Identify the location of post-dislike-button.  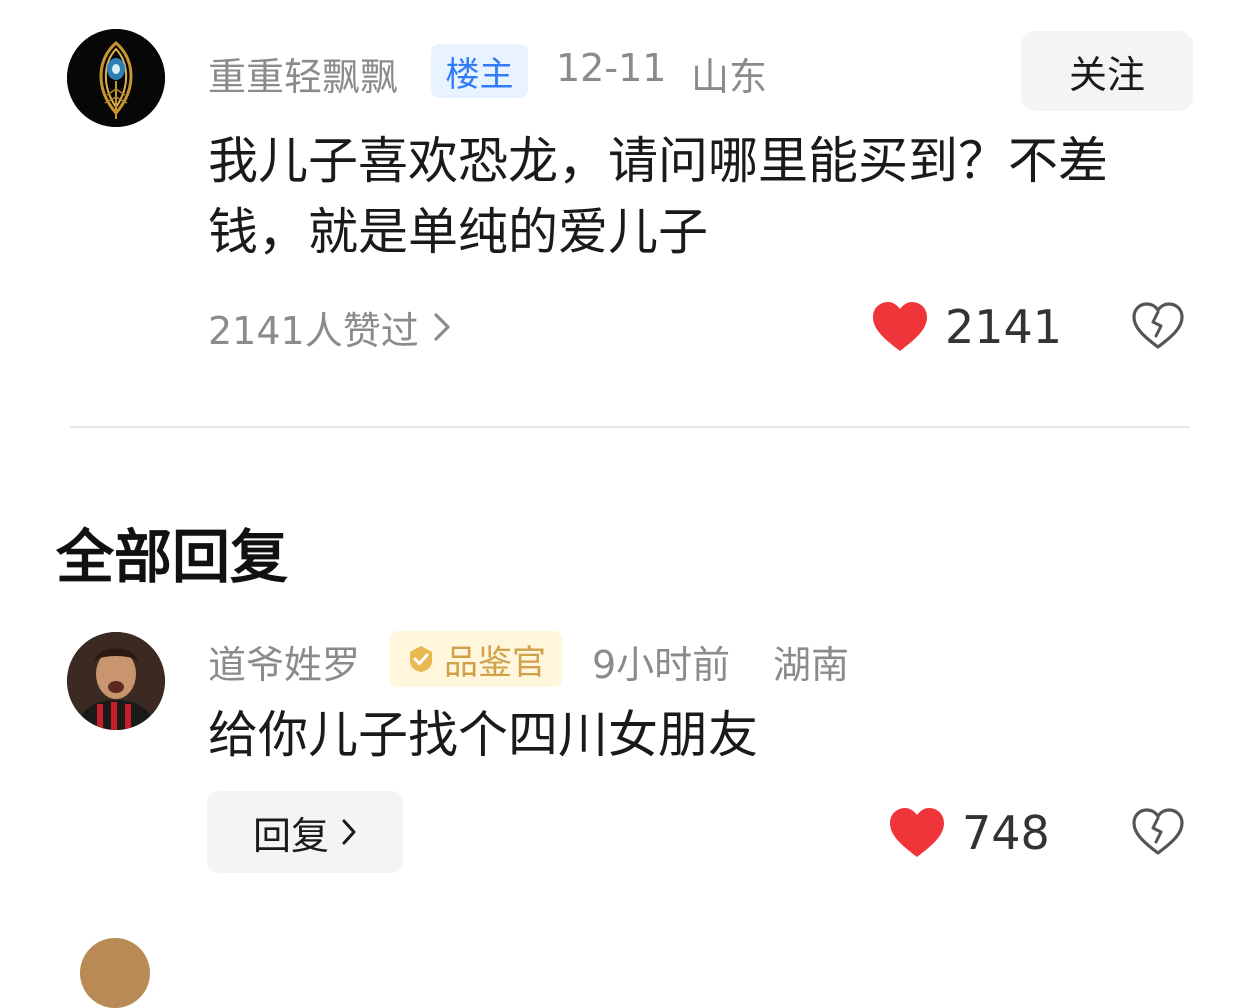
(1158, 326).